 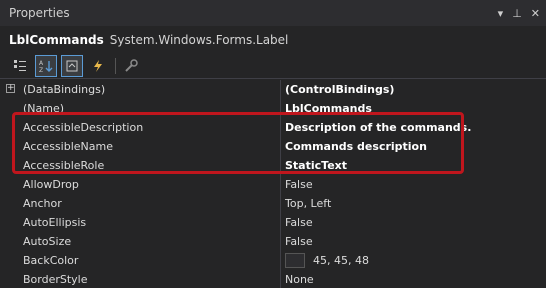 I want to click on property-row: AllowDrop False, so click(x=273, y=184).